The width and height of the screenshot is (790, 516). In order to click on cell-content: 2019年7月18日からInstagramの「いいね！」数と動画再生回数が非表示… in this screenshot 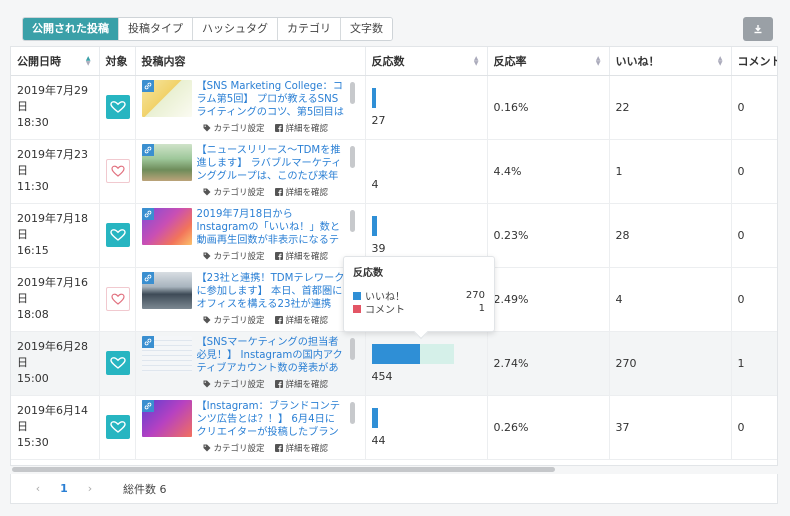, I will do `click(250, 235)`.